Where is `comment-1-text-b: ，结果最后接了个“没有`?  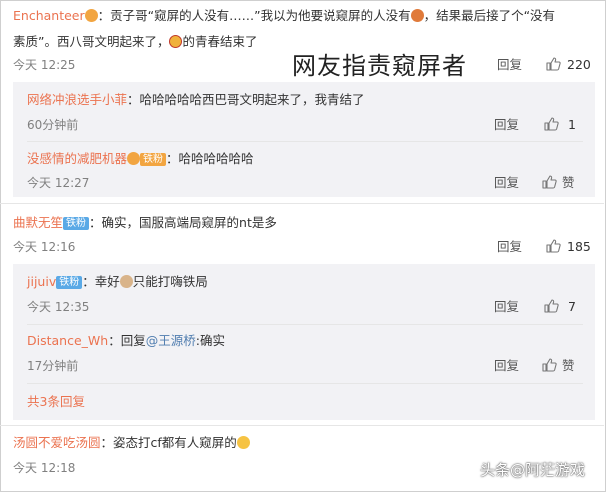 comment-1-text-b: ，结果最后接了个“没有 is located at coordinates (489, 15).